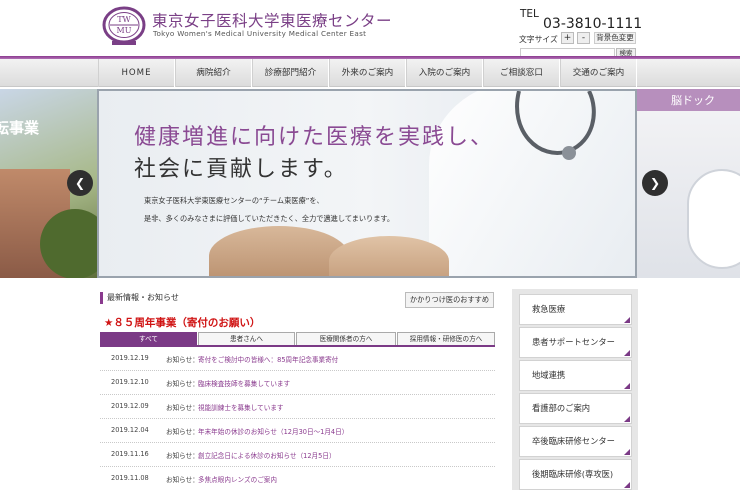  What do you see at coordinates (130, 382) in the screenshot?
I see `news-date: 2019.12.10` at bounding box center [130, 382].